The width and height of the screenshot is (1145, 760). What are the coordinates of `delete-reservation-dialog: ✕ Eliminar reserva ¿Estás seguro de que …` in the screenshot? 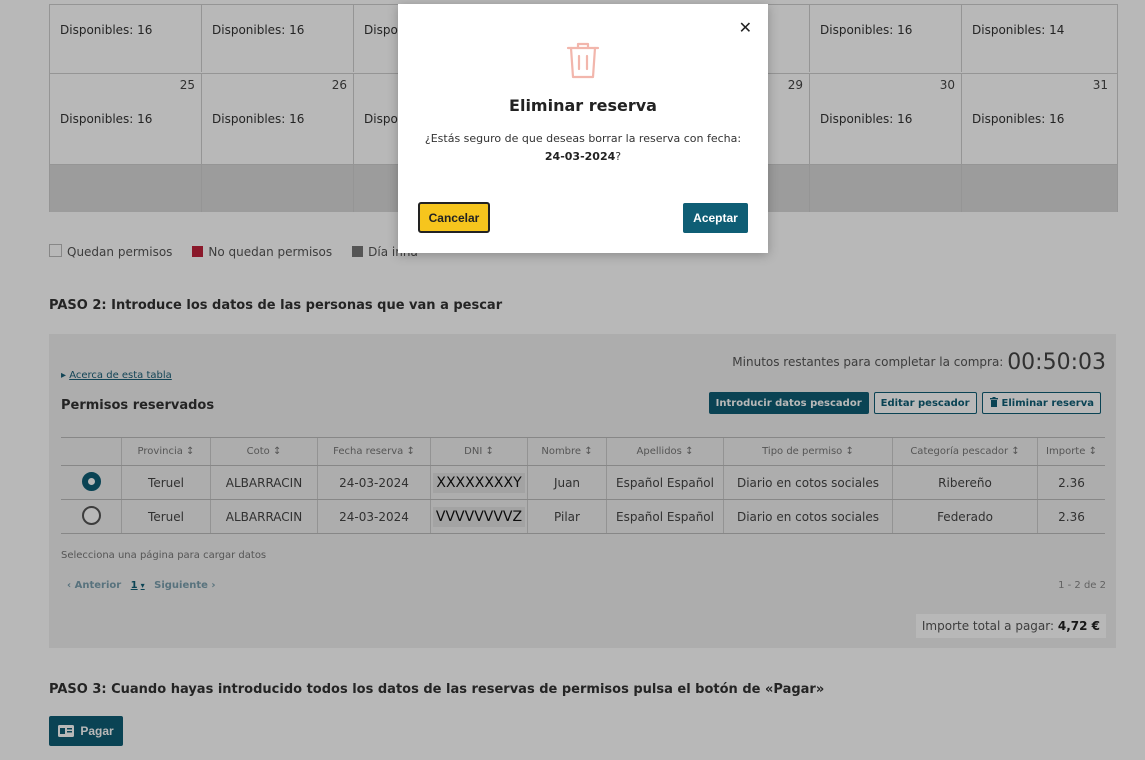 It's located at (583, 128).